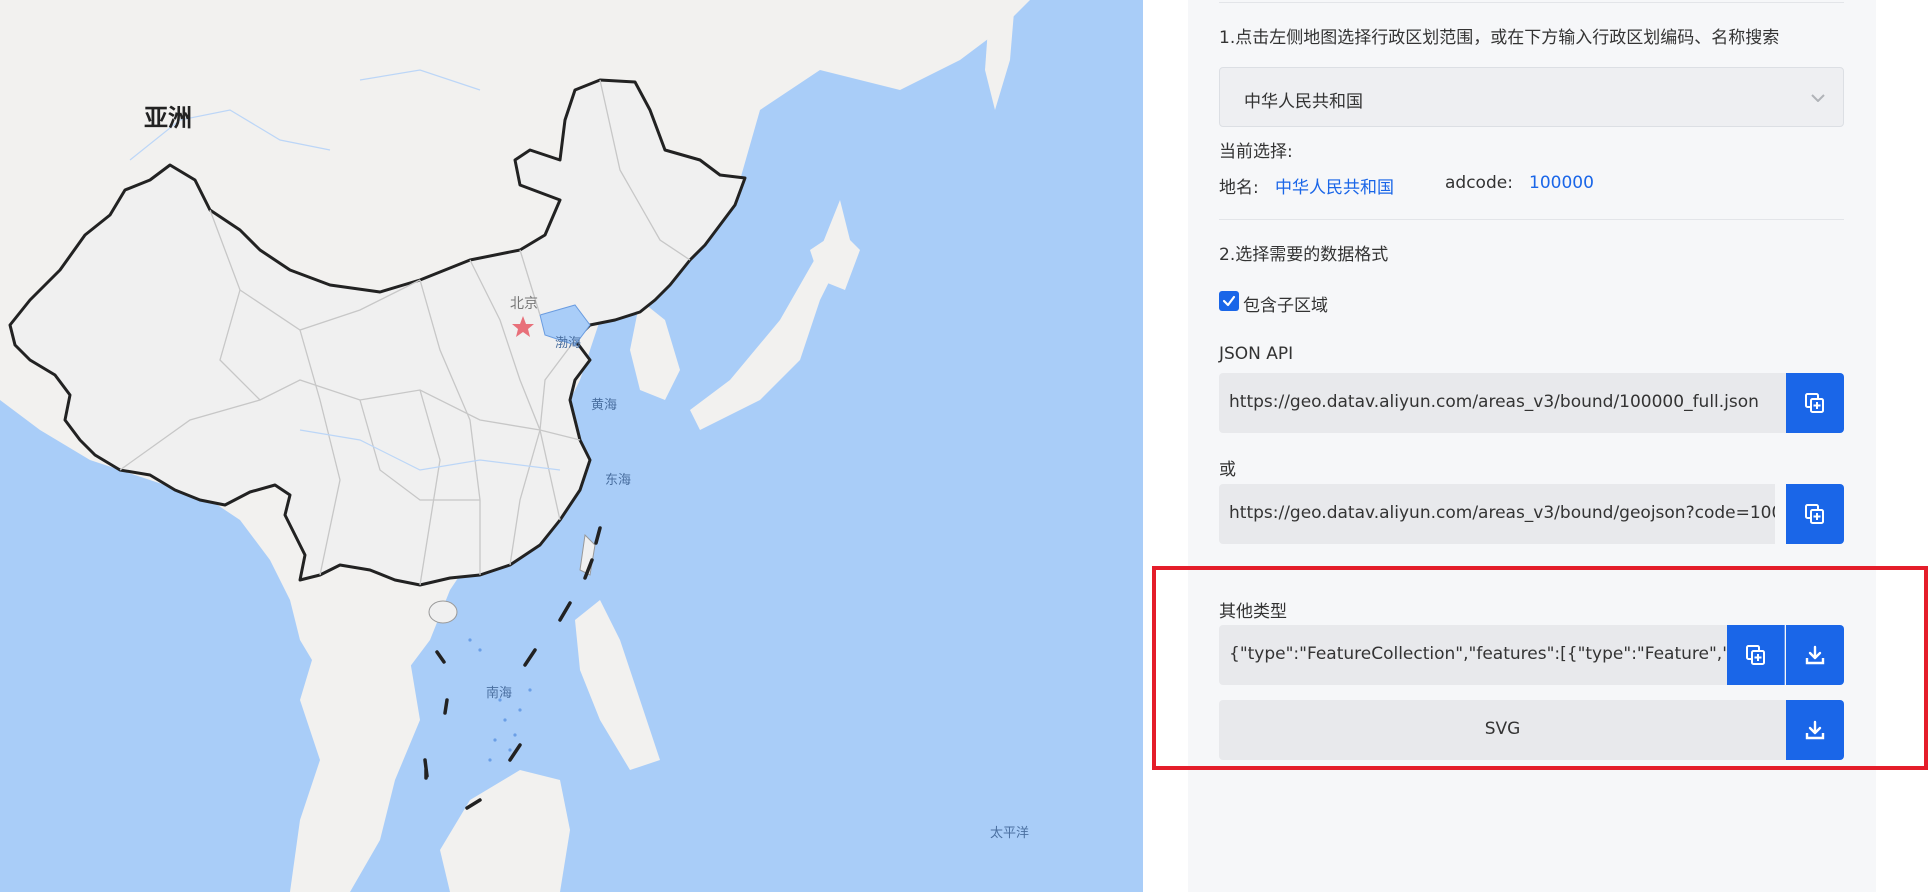 Image resolution: width=1928 pixels, height=892 pixels. I want to click on copy-geojson-button, so click(1815, 514).